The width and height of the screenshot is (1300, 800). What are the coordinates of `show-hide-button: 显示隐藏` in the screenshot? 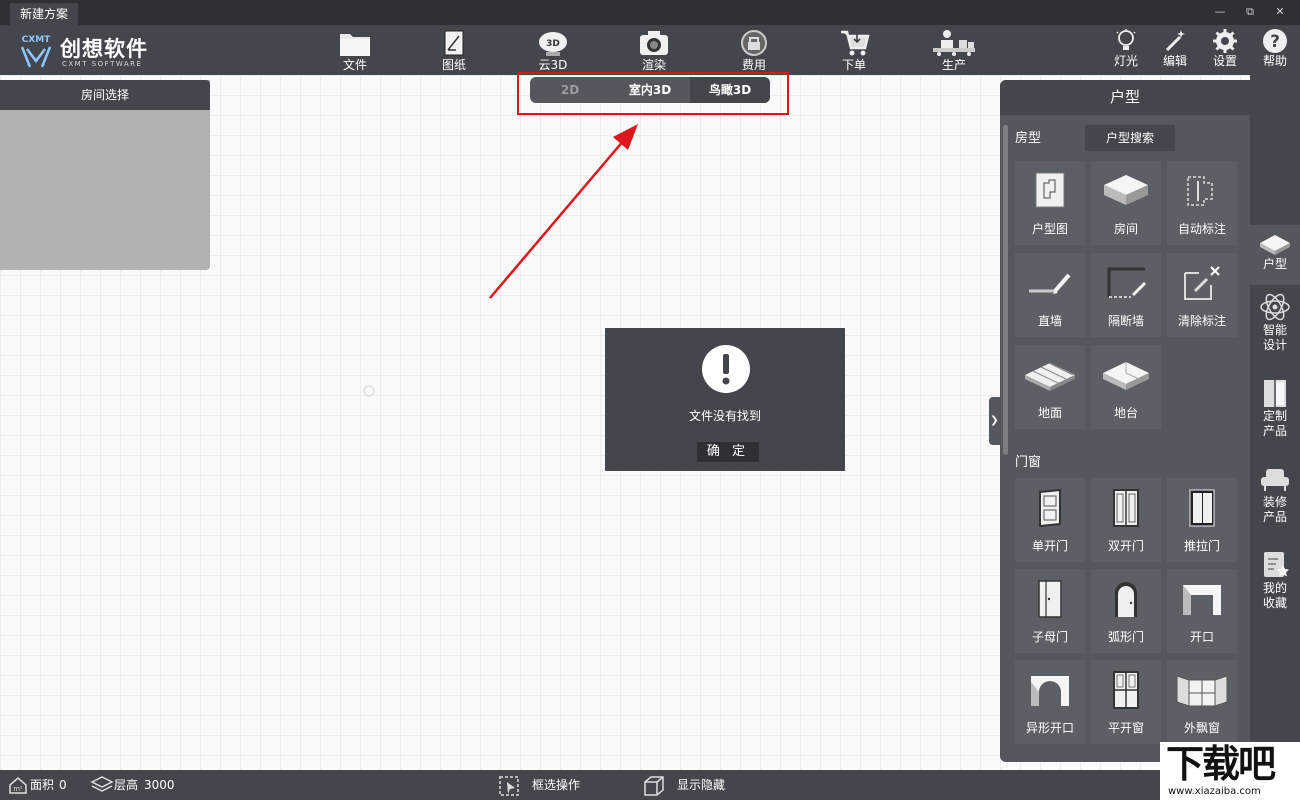 It's located at (697, 785).